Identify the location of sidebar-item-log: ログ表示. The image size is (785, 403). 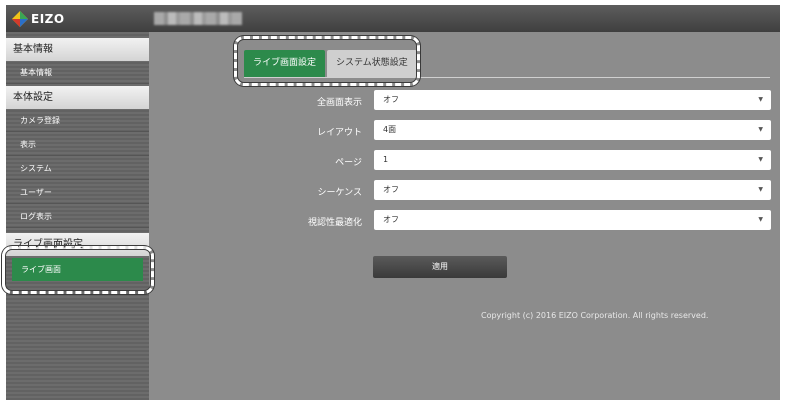
(77, 216).